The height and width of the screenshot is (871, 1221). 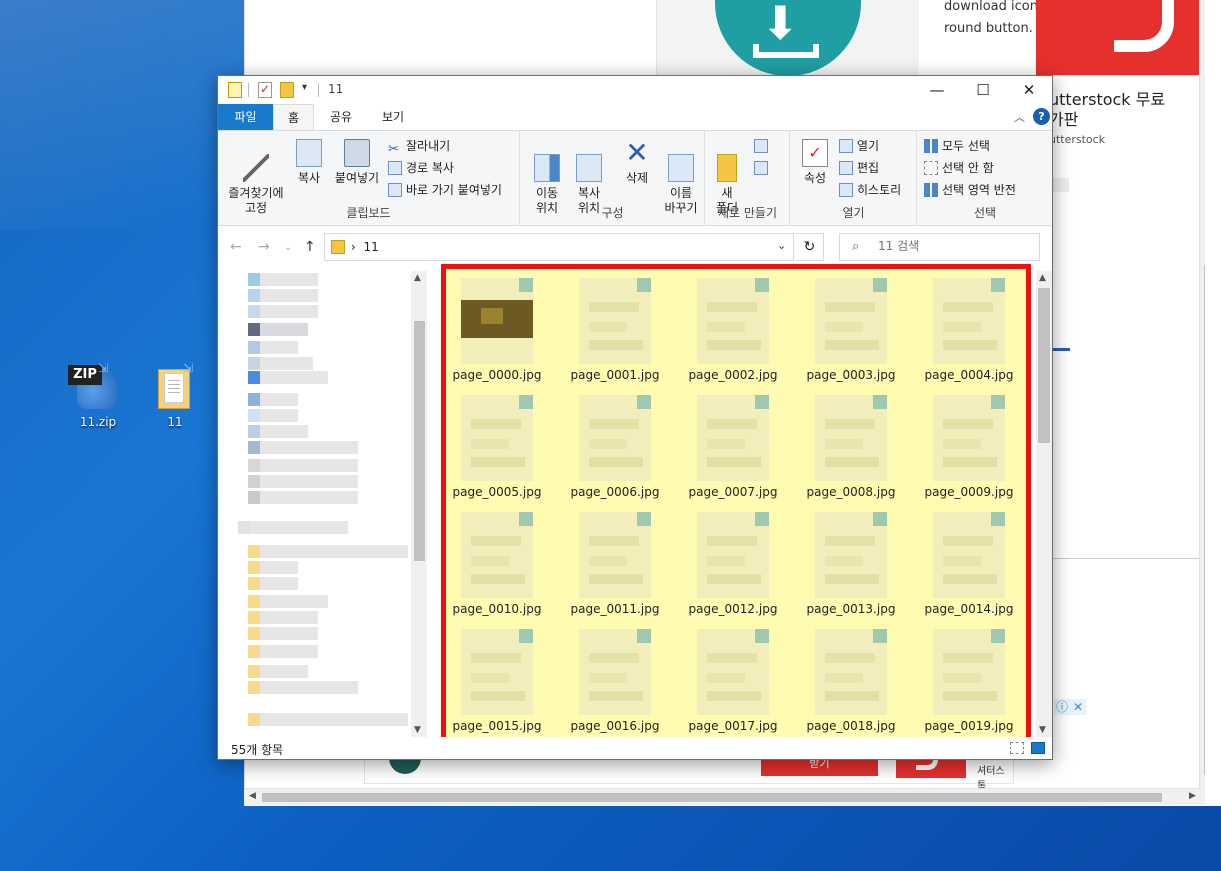 I want to click on paste-button: 붙여넣기, so click(x=357, y=162).